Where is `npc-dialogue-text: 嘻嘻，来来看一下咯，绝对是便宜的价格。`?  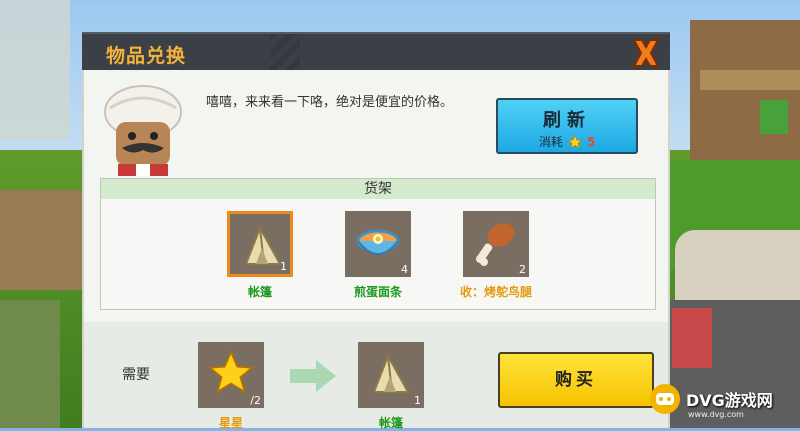
npc-dialogue-text: 嘻嘻，来来看一下咯，绝对是便宜的价格。 is located at coordinates (330, 102).